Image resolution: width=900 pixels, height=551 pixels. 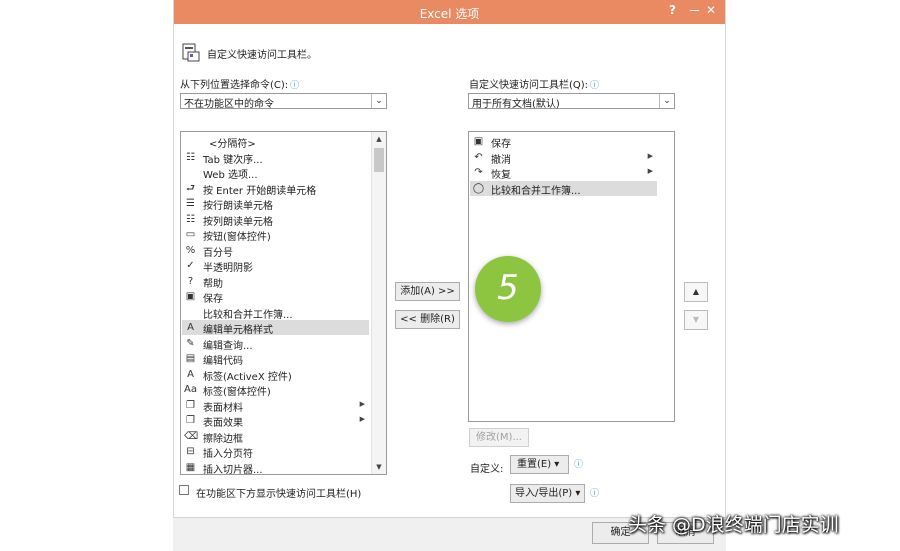 I want to click on command-icon: ▭, so click(x=190, y=234).